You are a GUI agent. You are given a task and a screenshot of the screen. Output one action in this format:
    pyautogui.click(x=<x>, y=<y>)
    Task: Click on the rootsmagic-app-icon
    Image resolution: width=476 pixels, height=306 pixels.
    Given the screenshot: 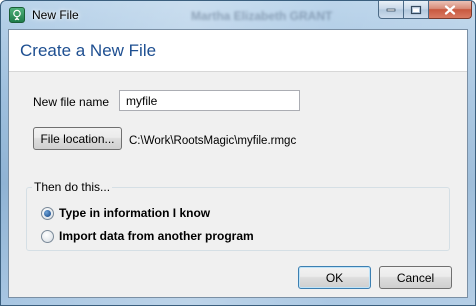 What is the action you would take?
    pyautogui.click(x=17, y=15)
    